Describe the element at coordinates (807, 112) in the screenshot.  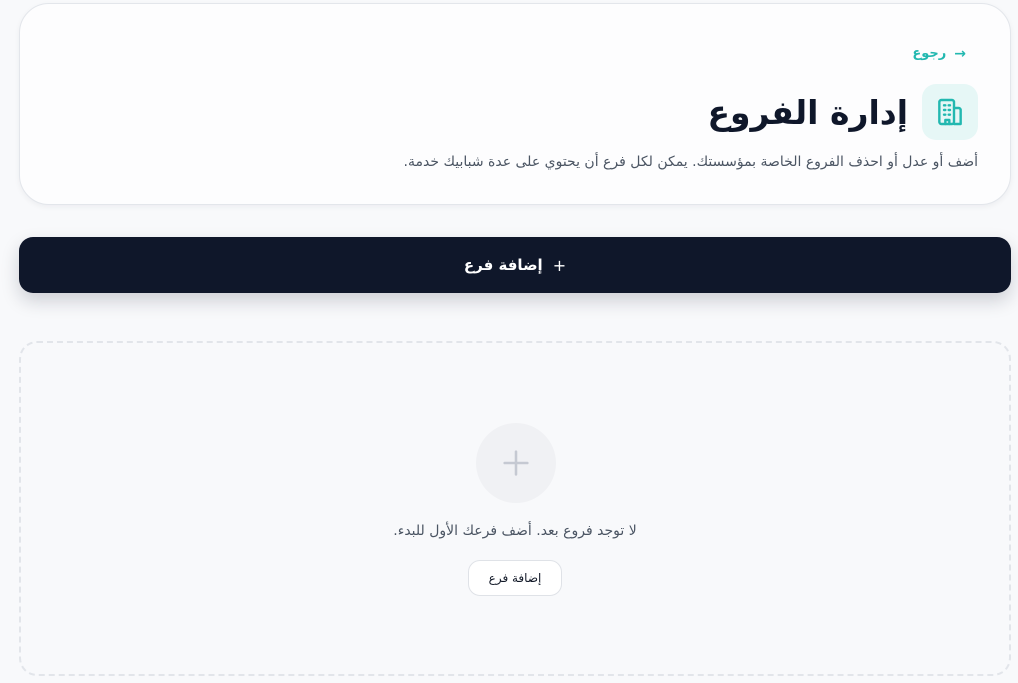
I see `page-title: إدارة الفروع` at that location.